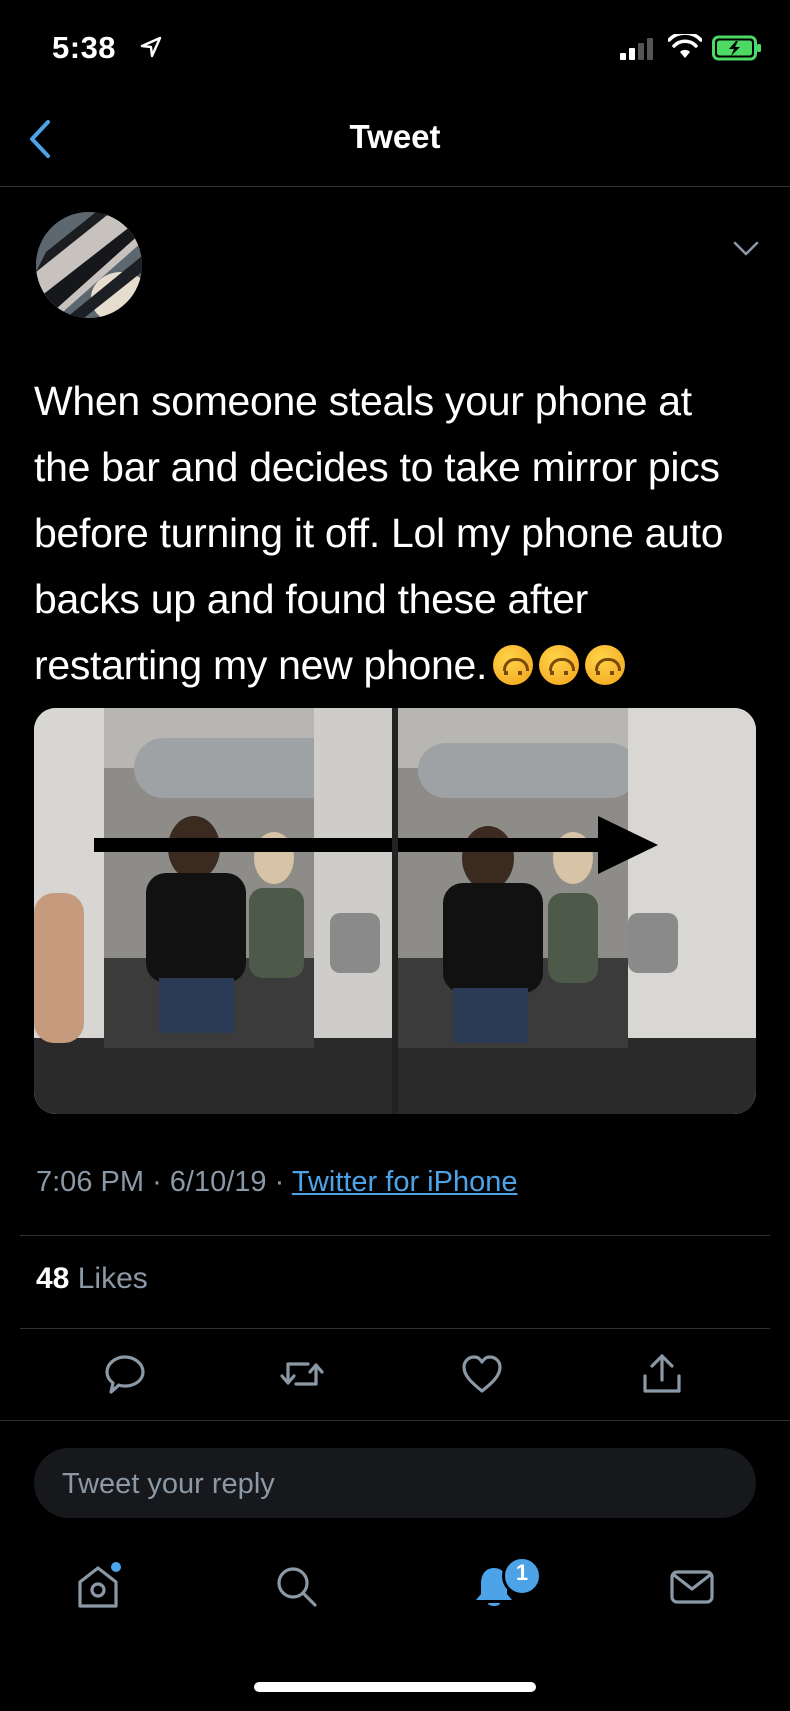  Describe the element at coordinates (746, 248) in the screenshot. I see `caret-down-icon` at that location.